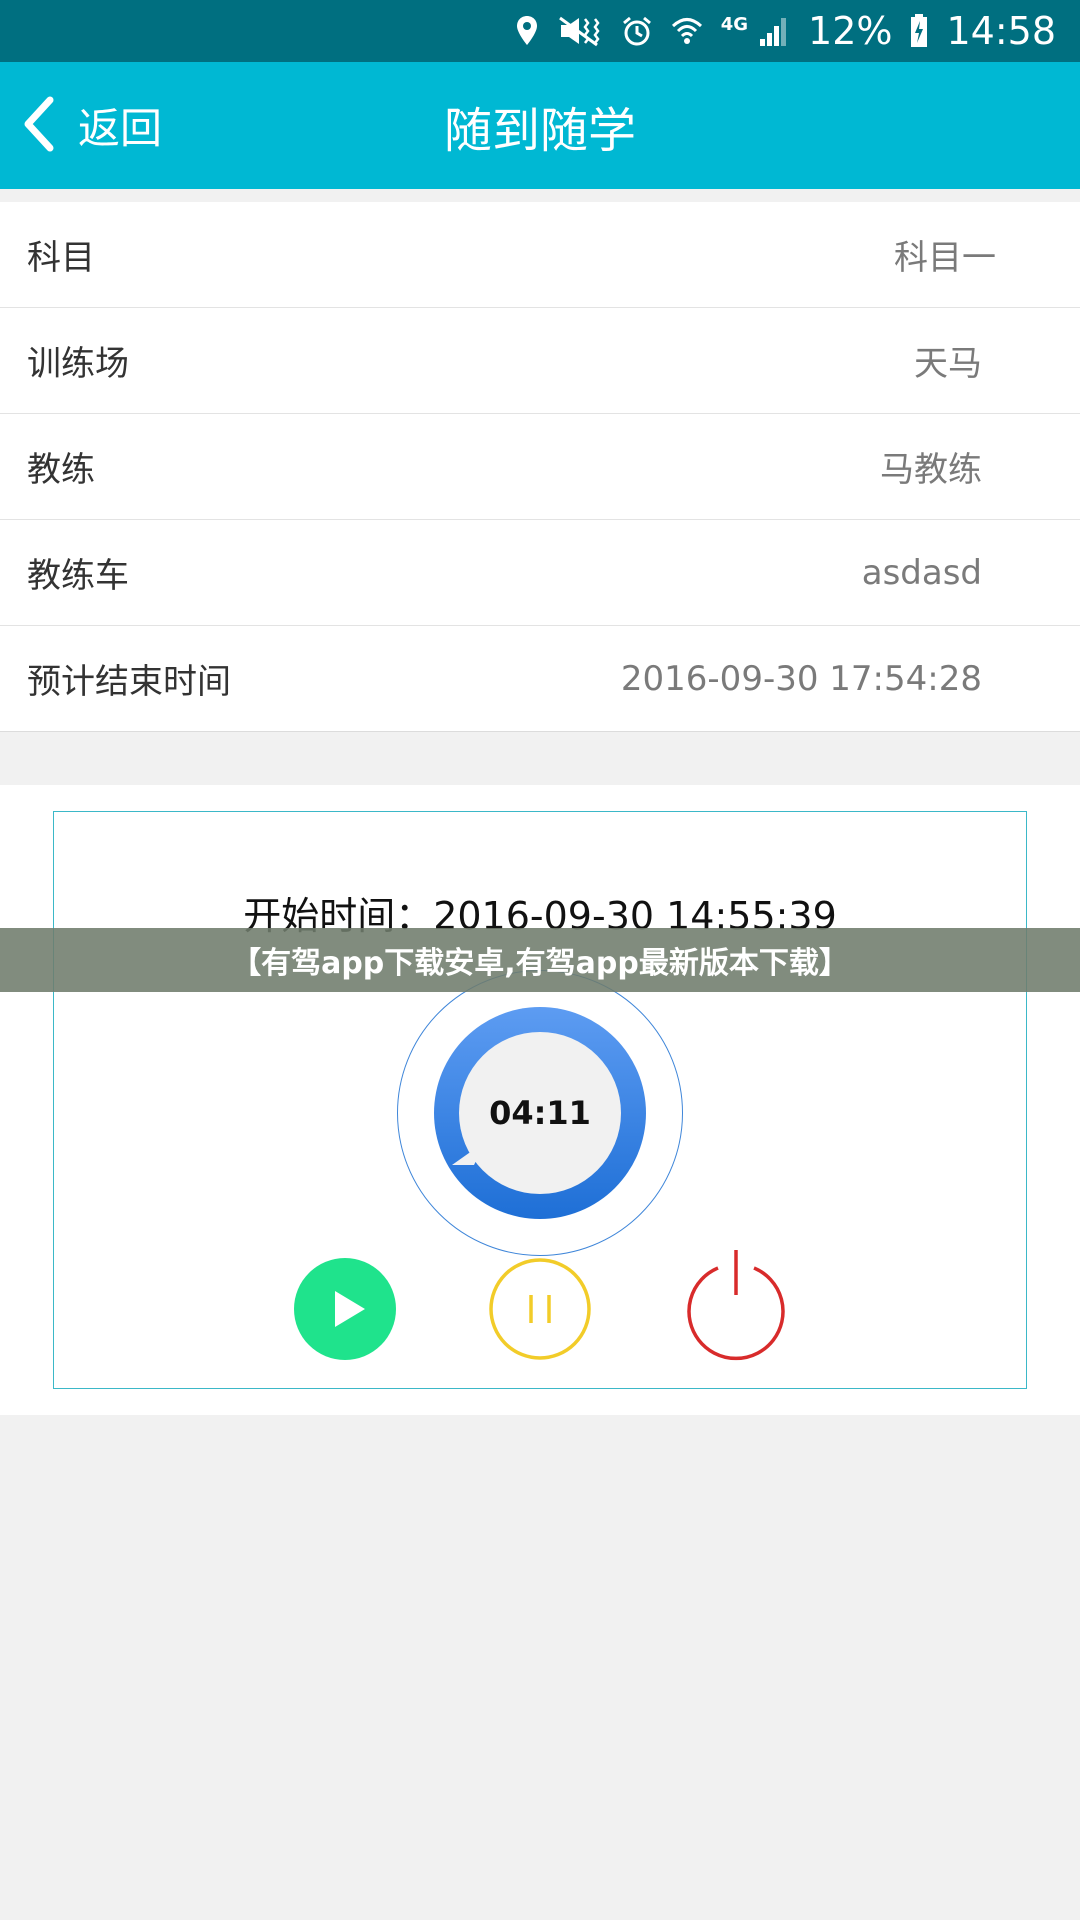  I want to click on info-row-subject: 科目 科目一, so click(540, 255).